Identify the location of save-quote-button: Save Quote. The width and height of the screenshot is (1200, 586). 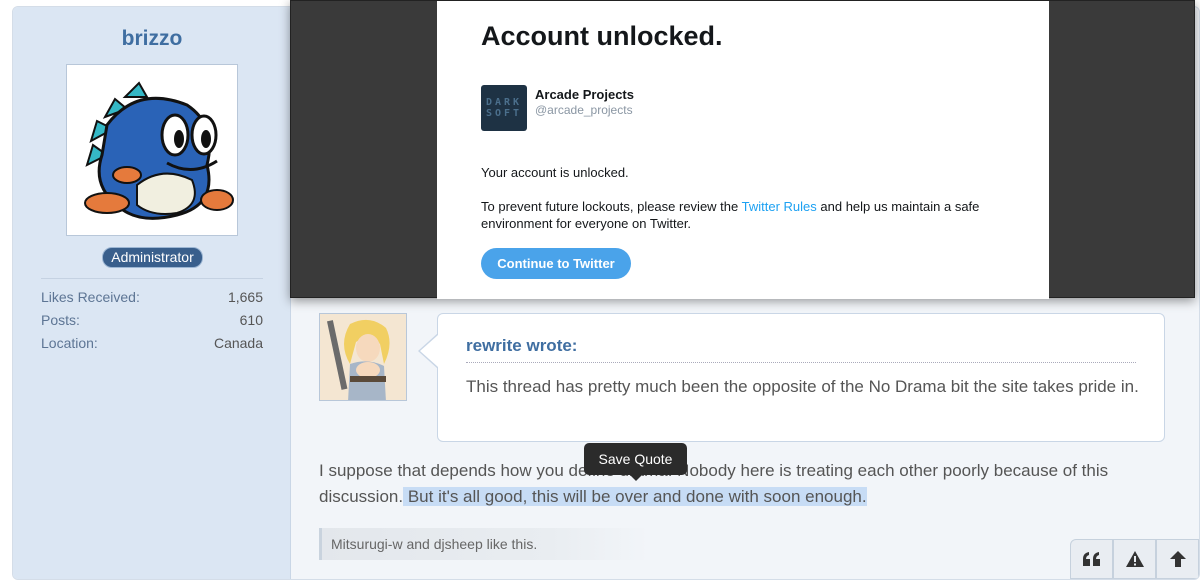
(635, 459).